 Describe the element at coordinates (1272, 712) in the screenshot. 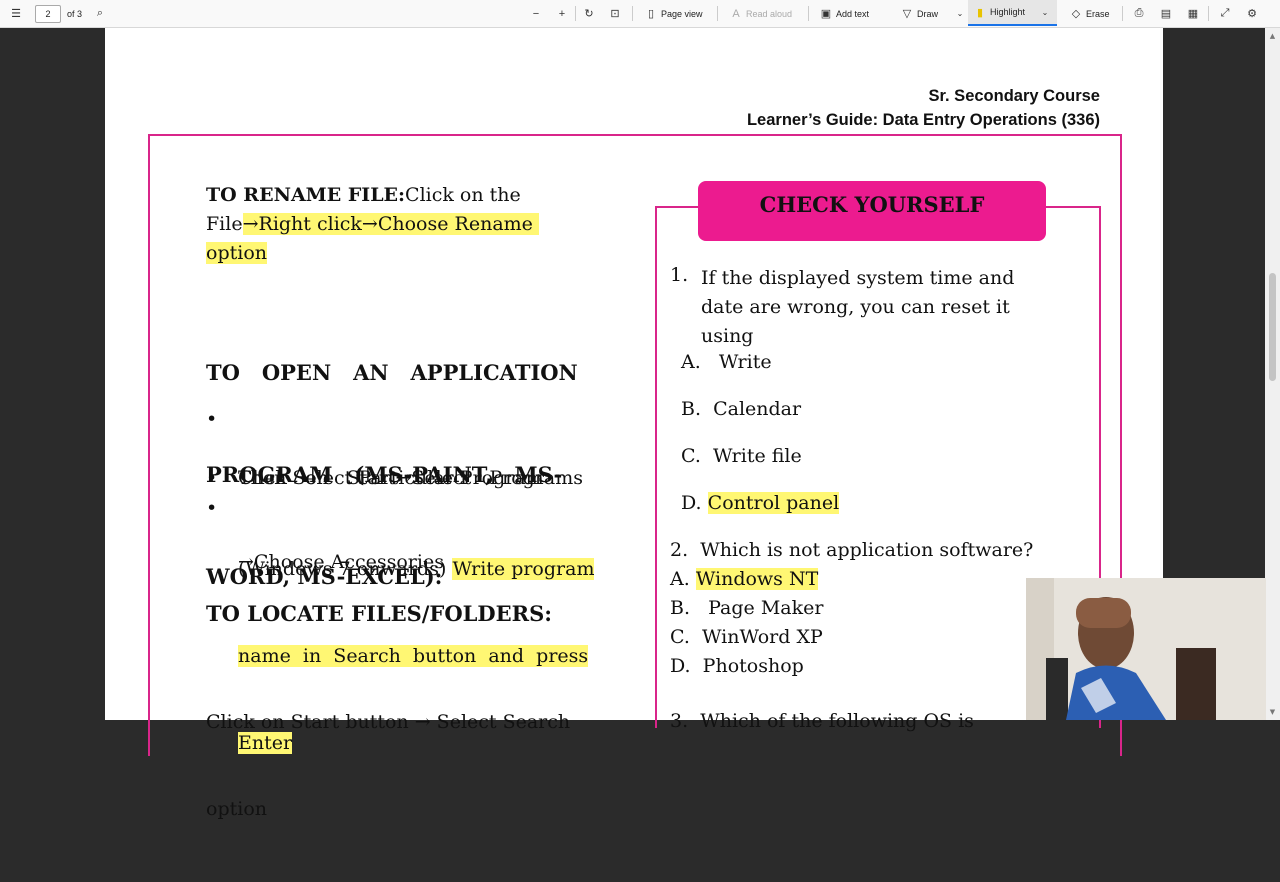

I see `scroll-down-icon: ▼` at that location.